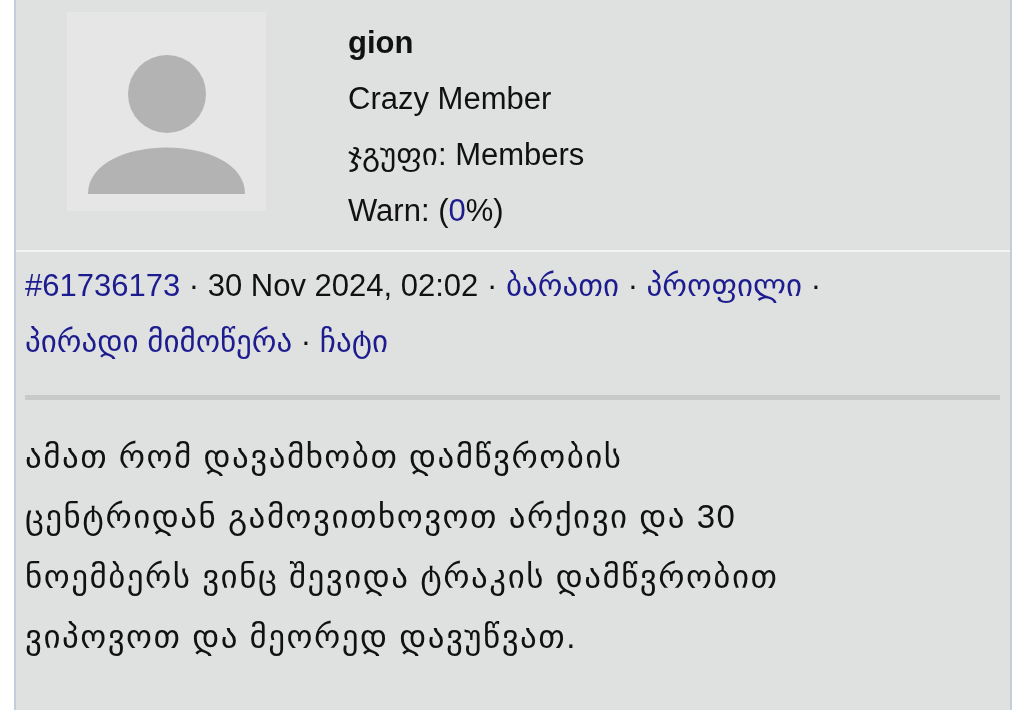  I want to click on username: gion, so click(381, 43).